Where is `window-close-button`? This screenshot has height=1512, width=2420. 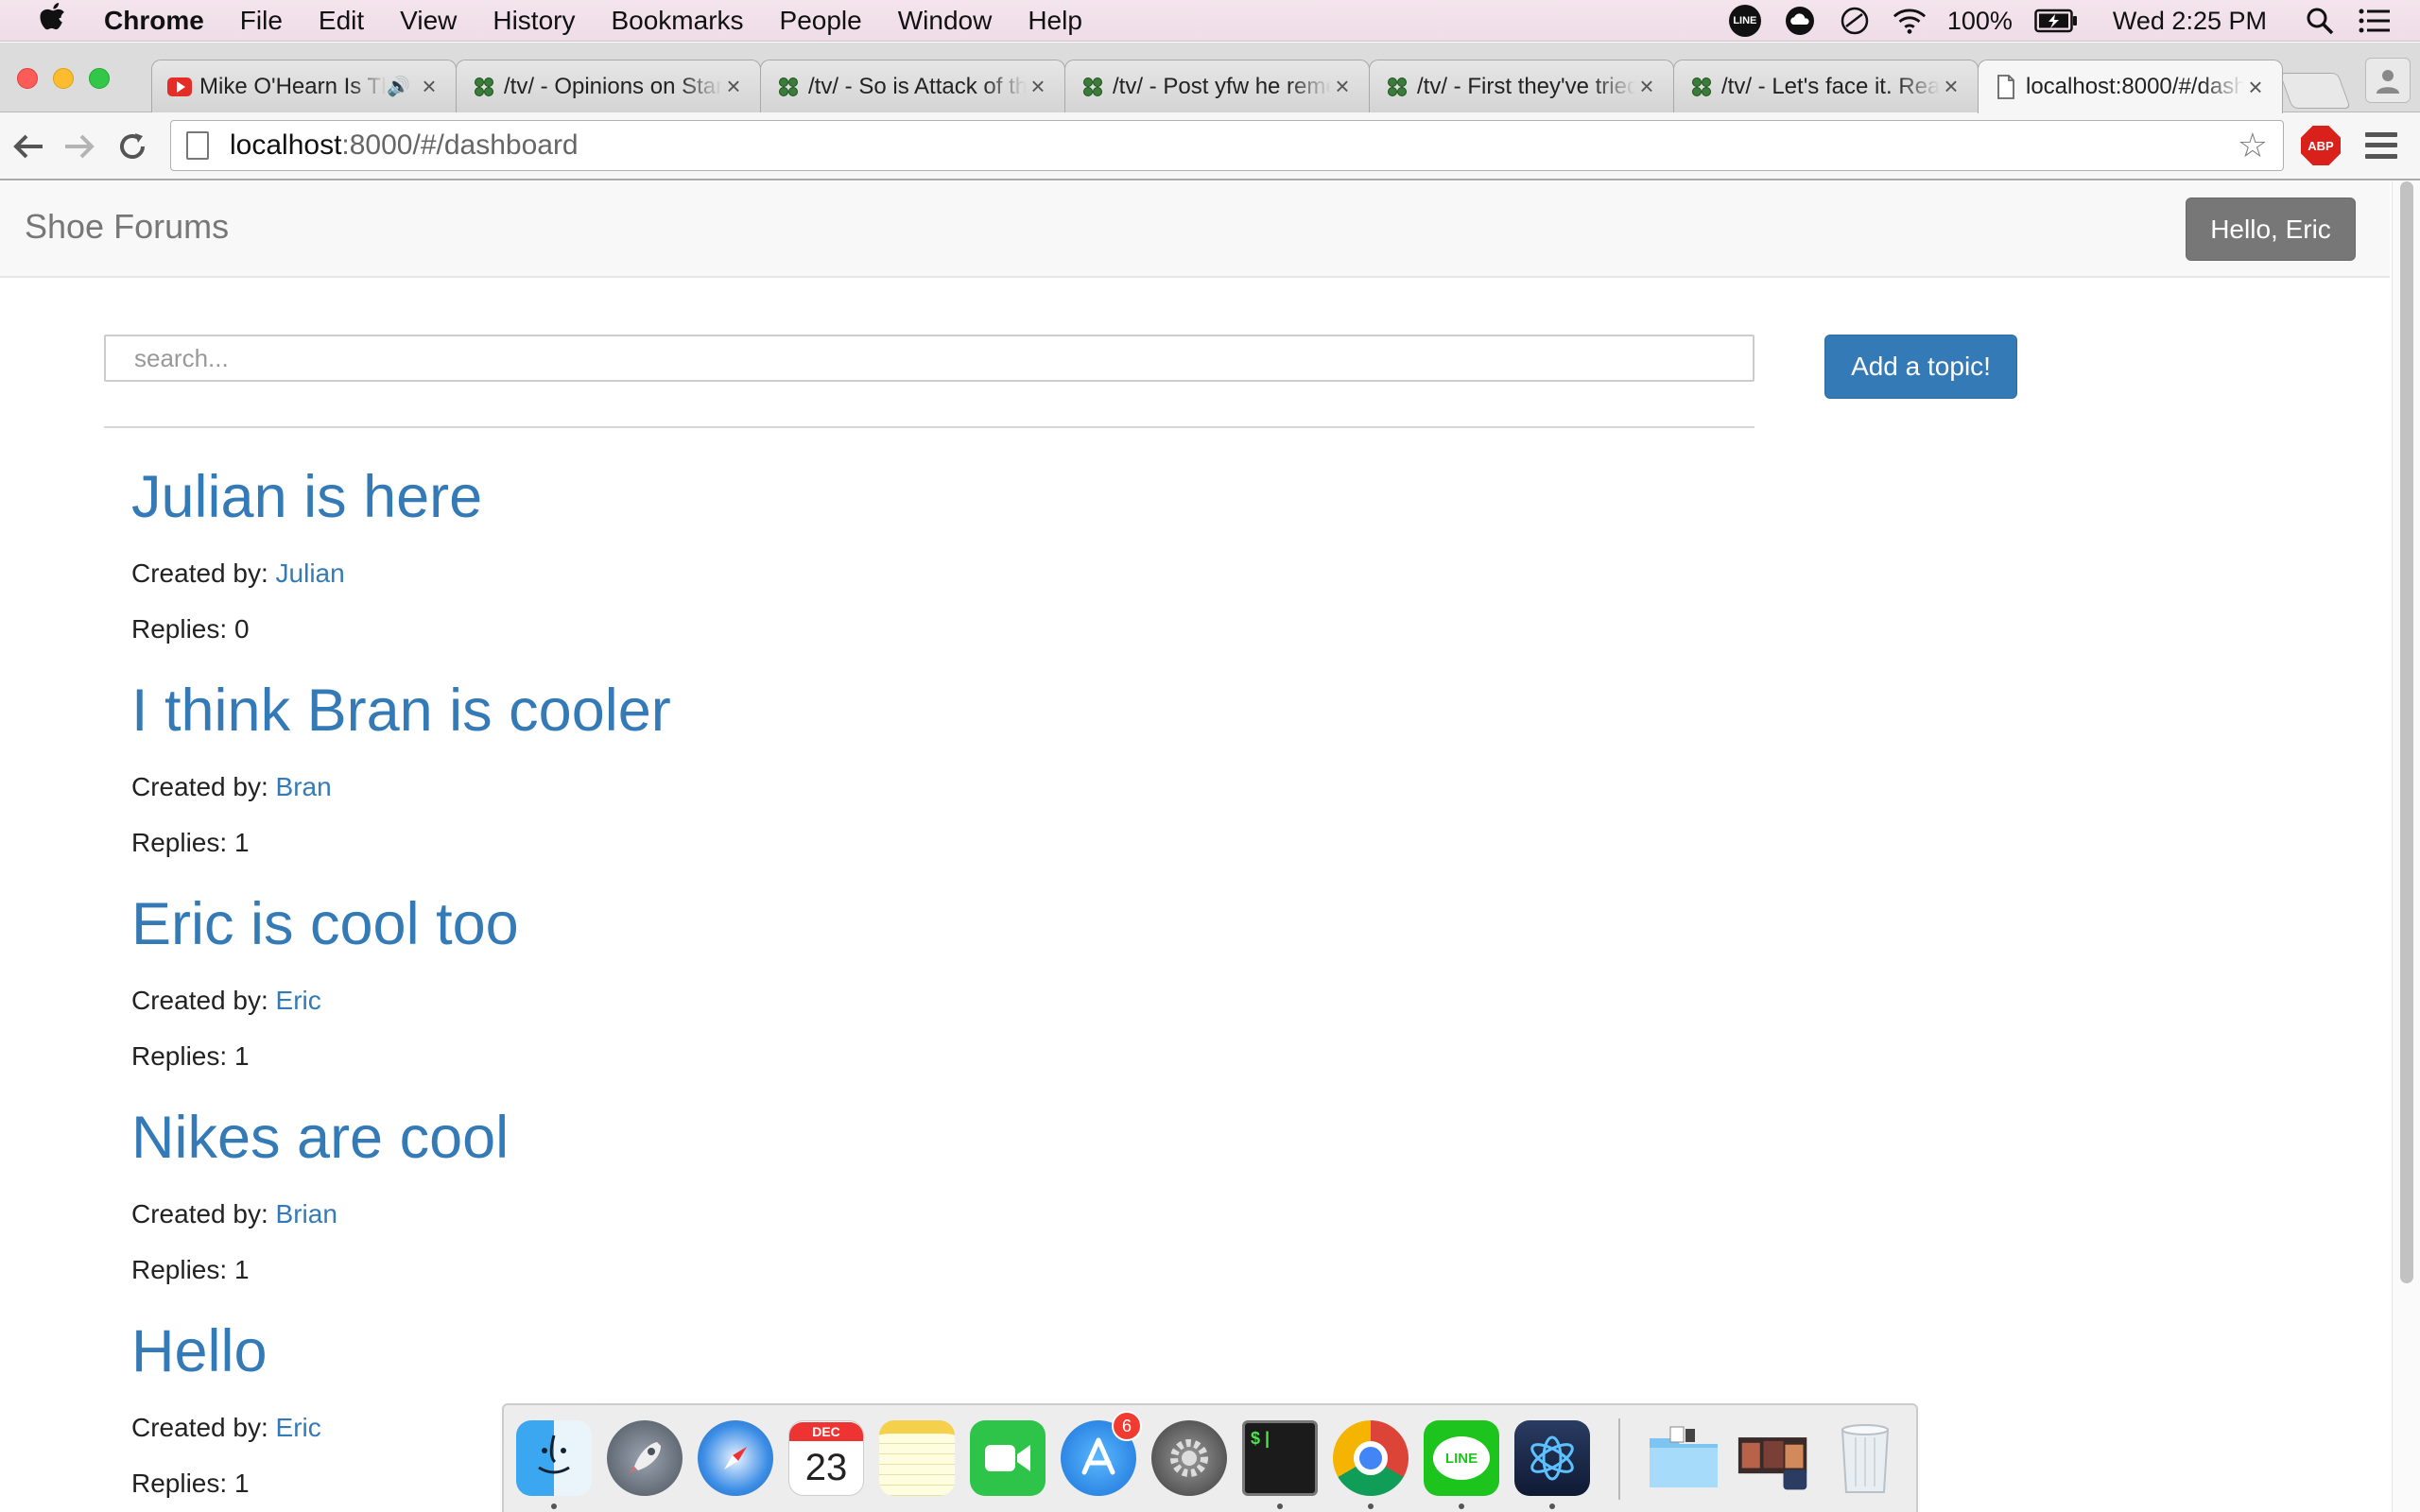
window-close-button is located at coordinates (28, 78).